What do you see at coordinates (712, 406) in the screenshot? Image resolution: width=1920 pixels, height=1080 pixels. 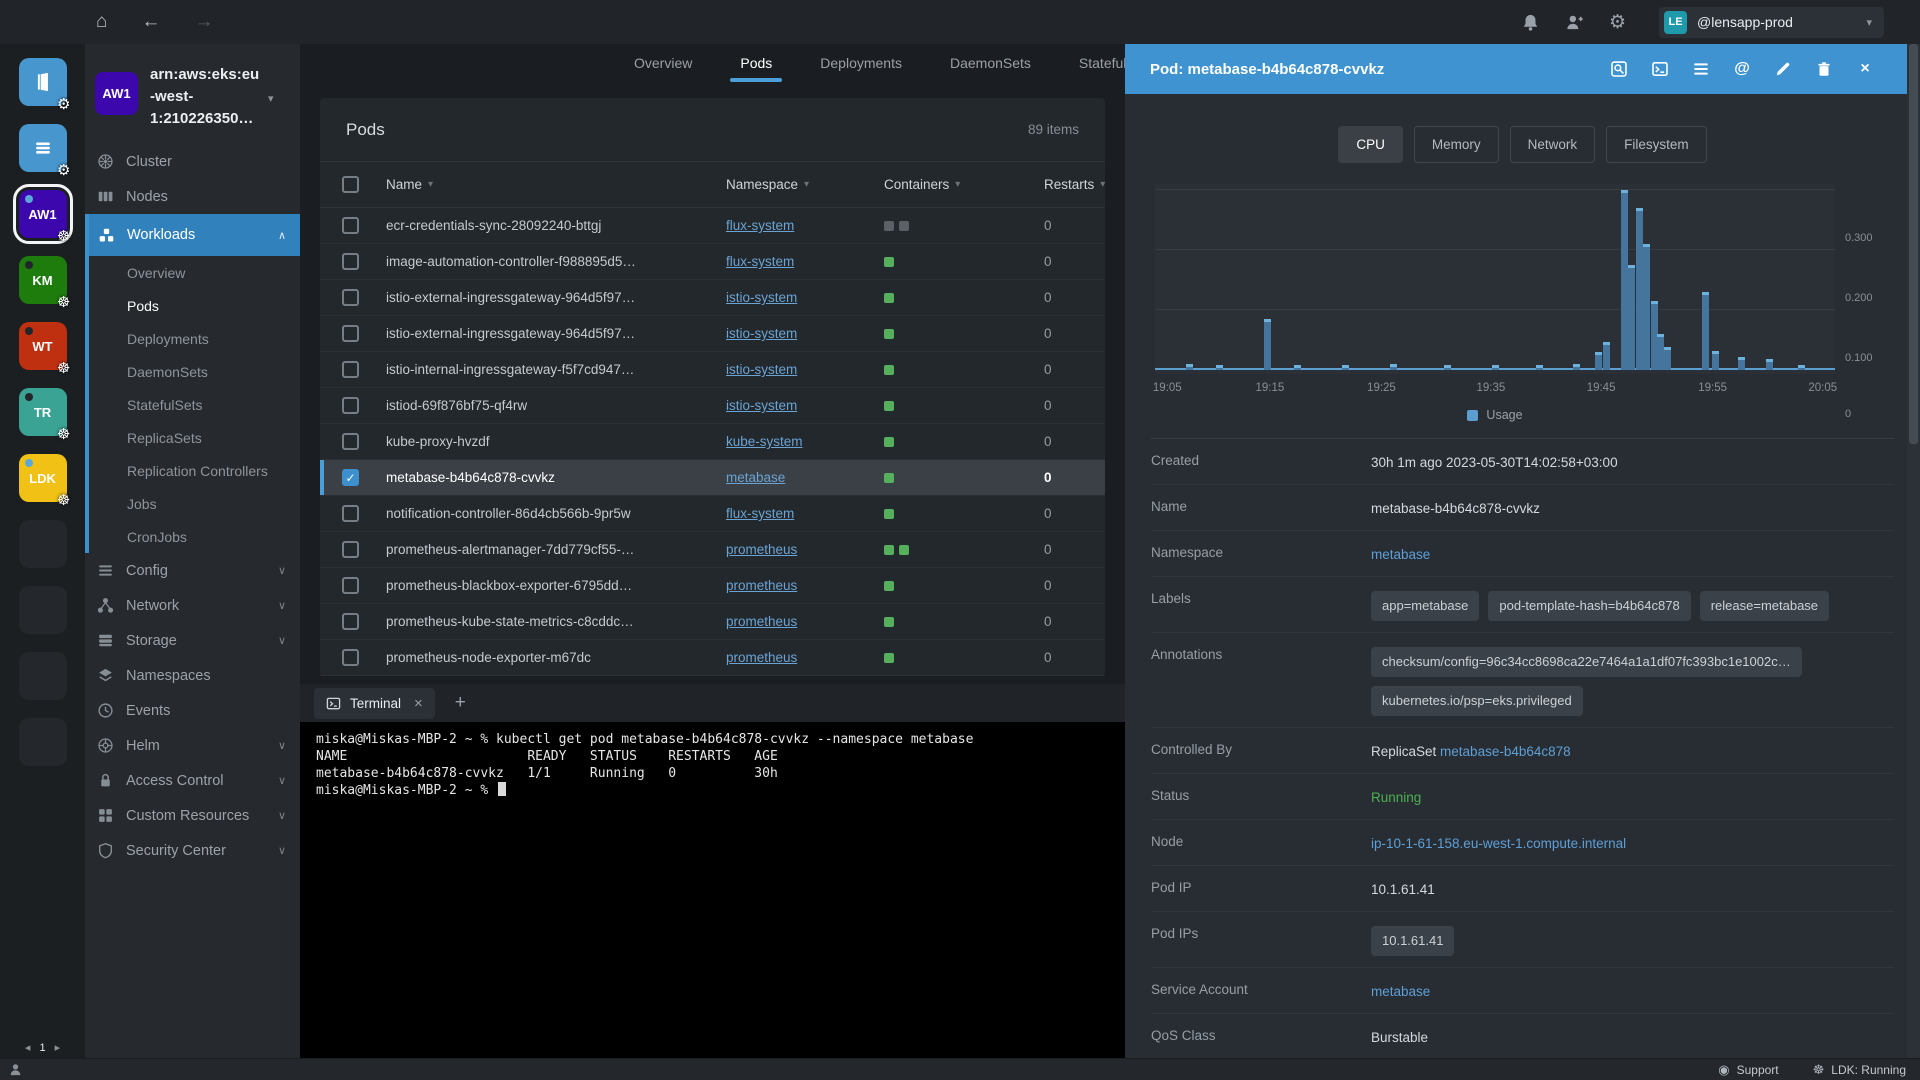 I see `table-row: istiod-69f876bf75-qf4rw istio-system 0` at bounding box center [712, 406].